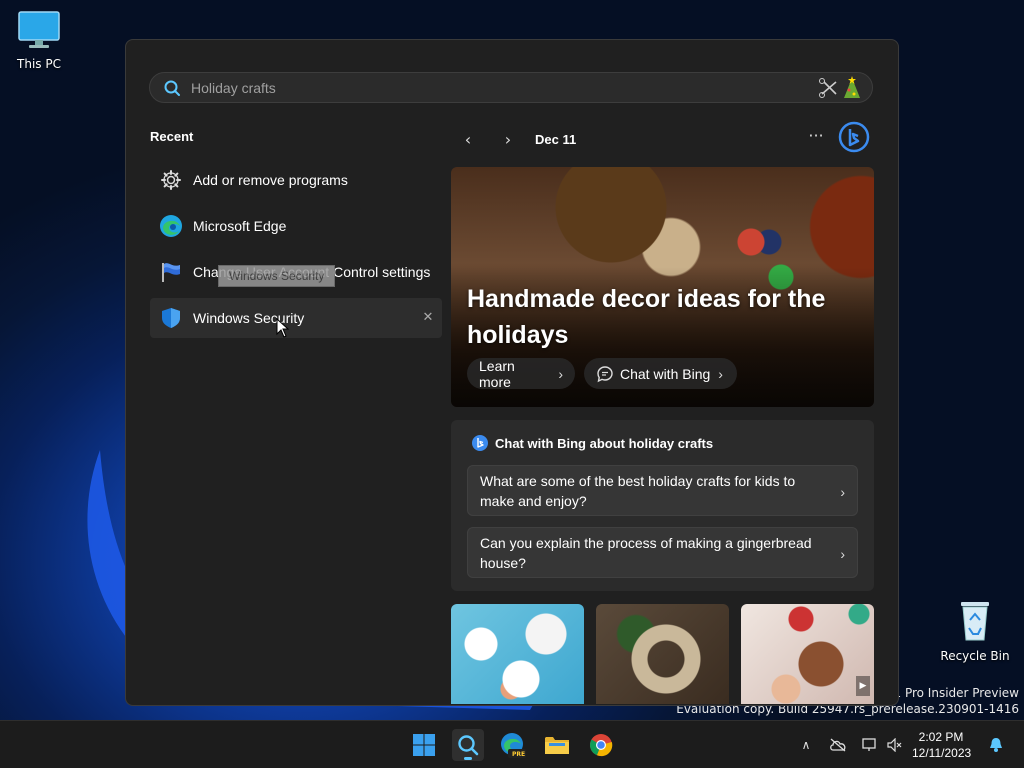 The width and height of the screenshot is (1024, 768). Describe the element at coordinates (39, 64) in the screenshot. I see `this-pc-label: This PC` at that location.